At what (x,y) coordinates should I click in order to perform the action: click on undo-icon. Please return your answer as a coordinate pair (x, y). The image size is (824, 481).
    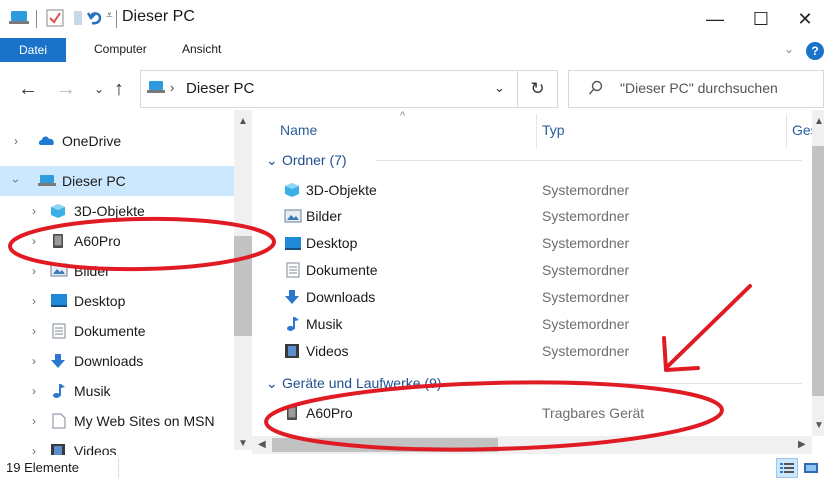
    Looking at the image, I should click on (95, 19).